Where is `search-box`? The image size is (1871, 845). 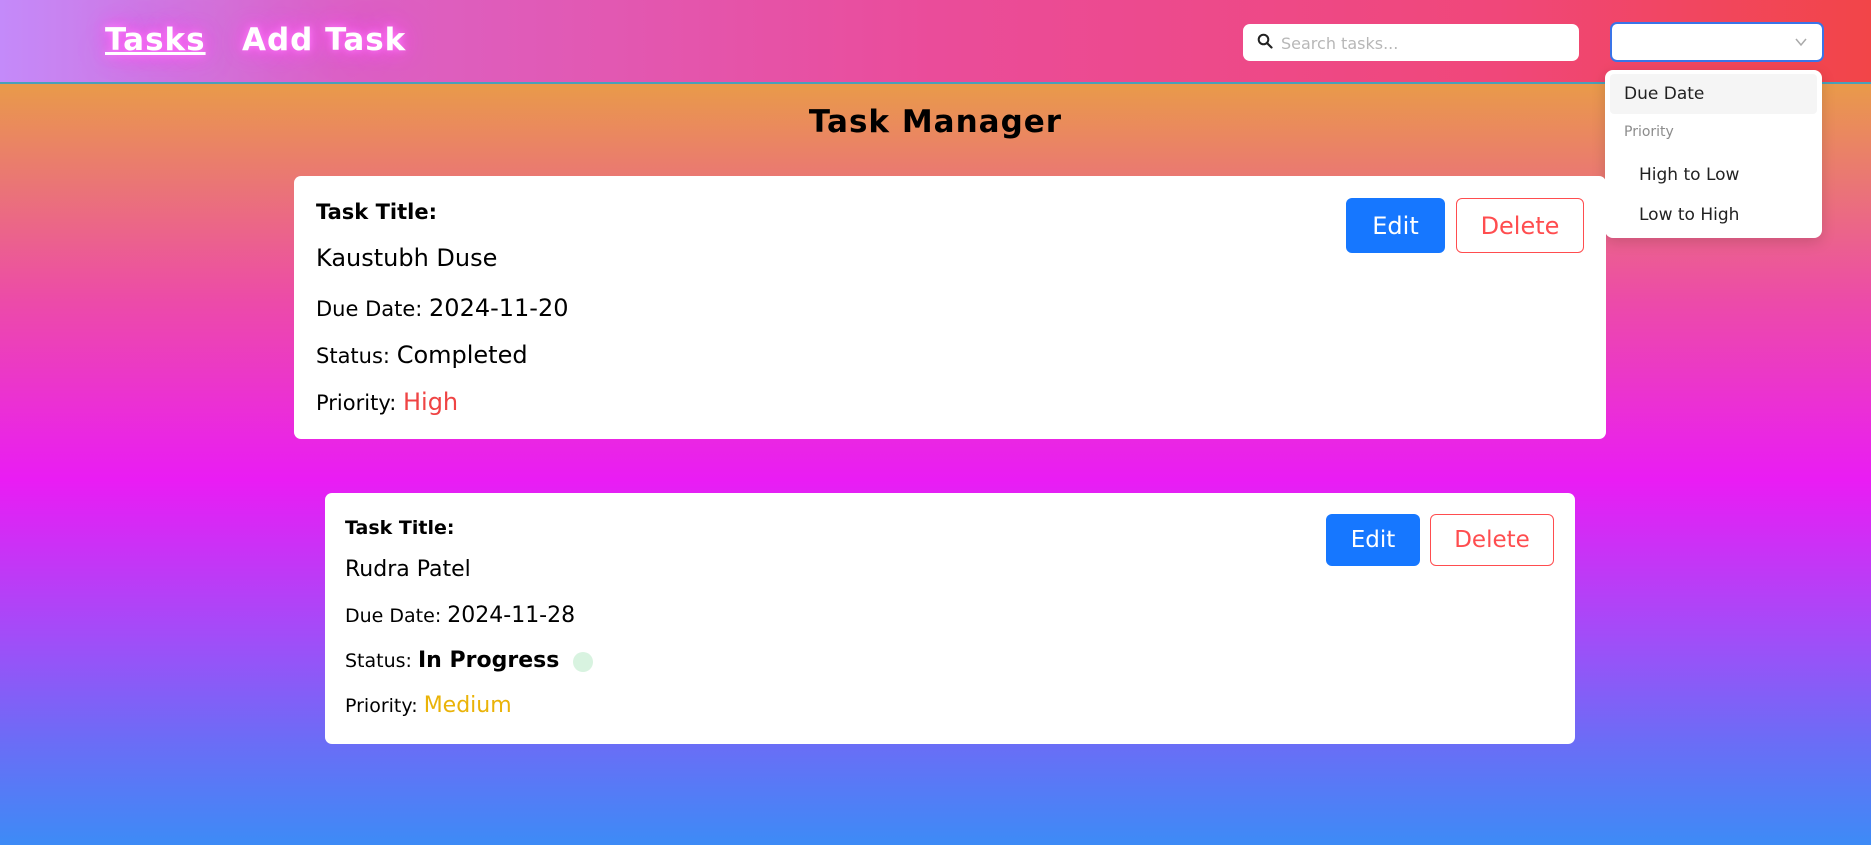 search-box is located at coordinates (1411, 43).